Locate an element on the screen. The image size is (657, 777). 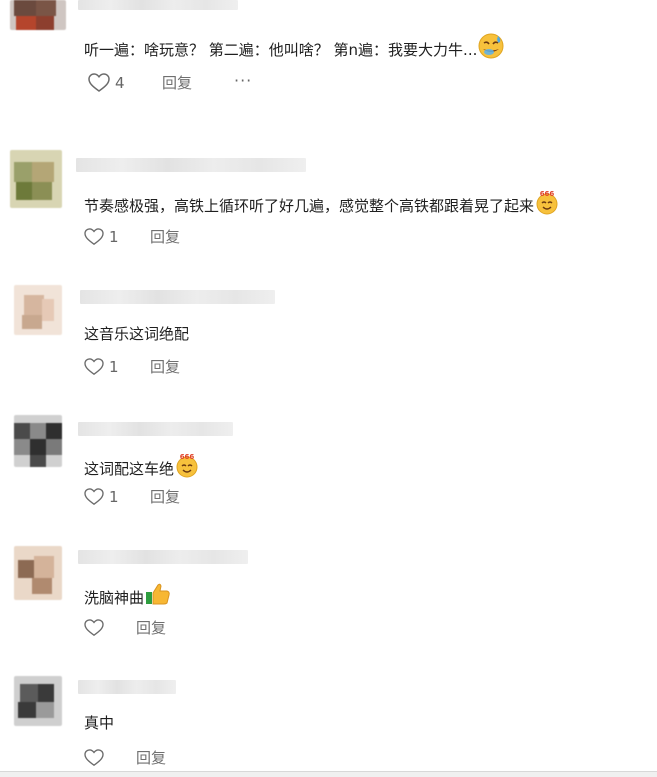
bottom-divider is located at coordinates (328, 774).